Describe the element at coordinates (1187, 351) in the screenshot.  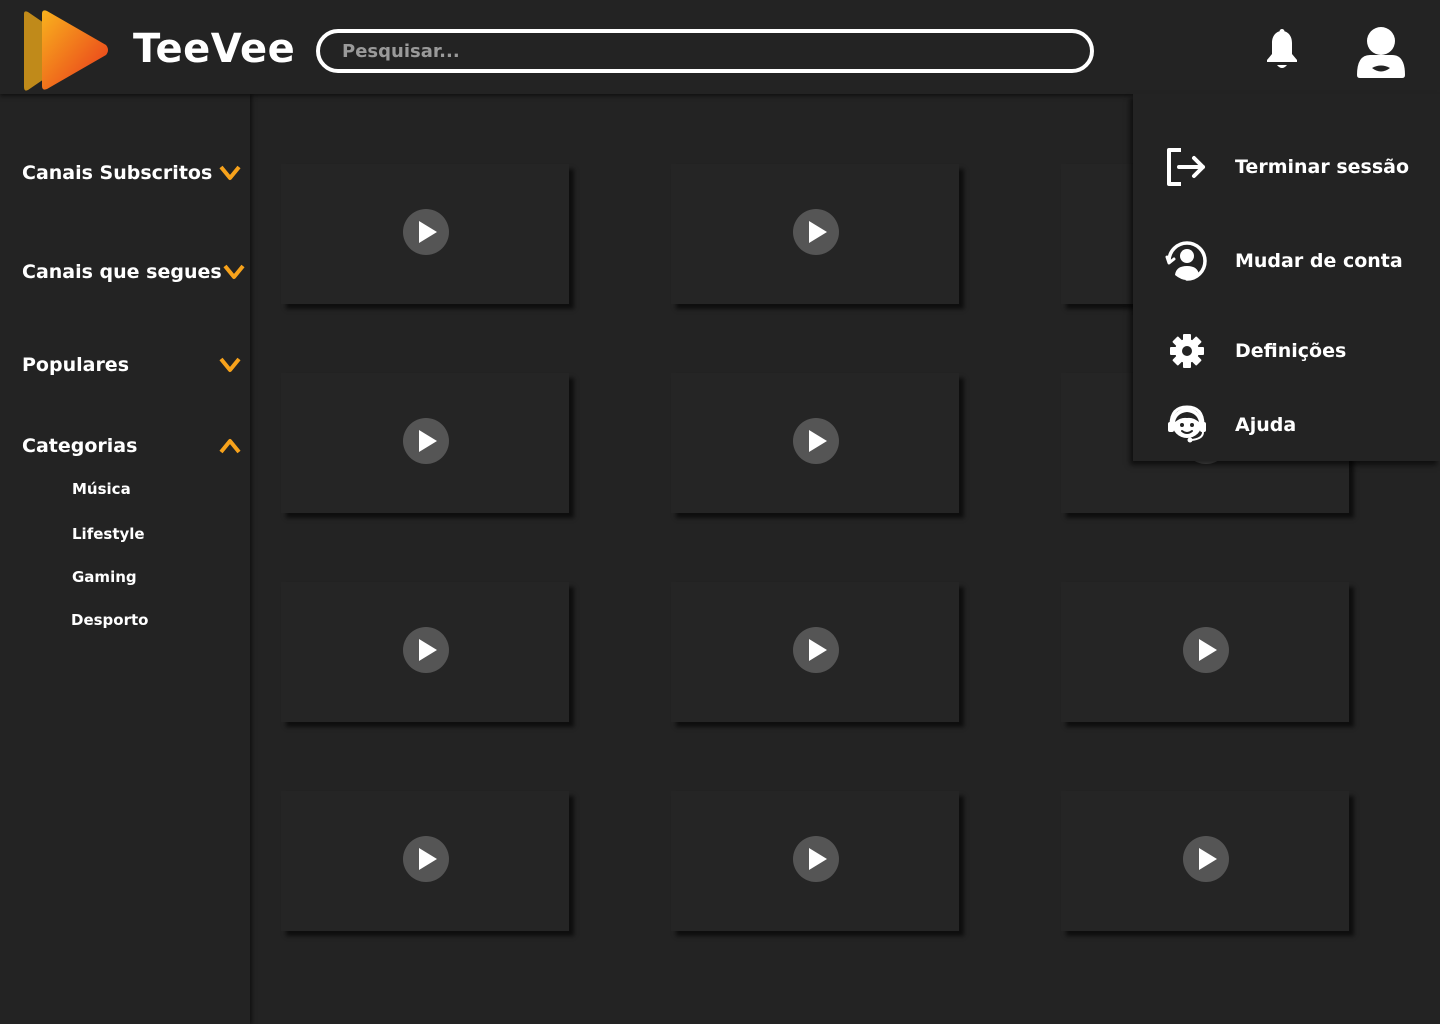
I see `gear-icon` at that location.